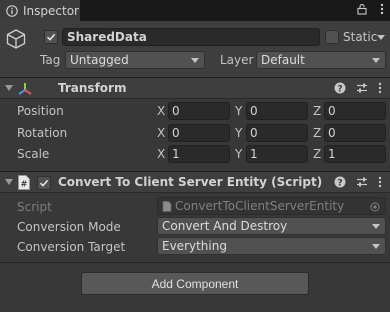 The width and height of the screenshot is (390, 312). I want to click on tag-label: Tag, so click(50, 60).